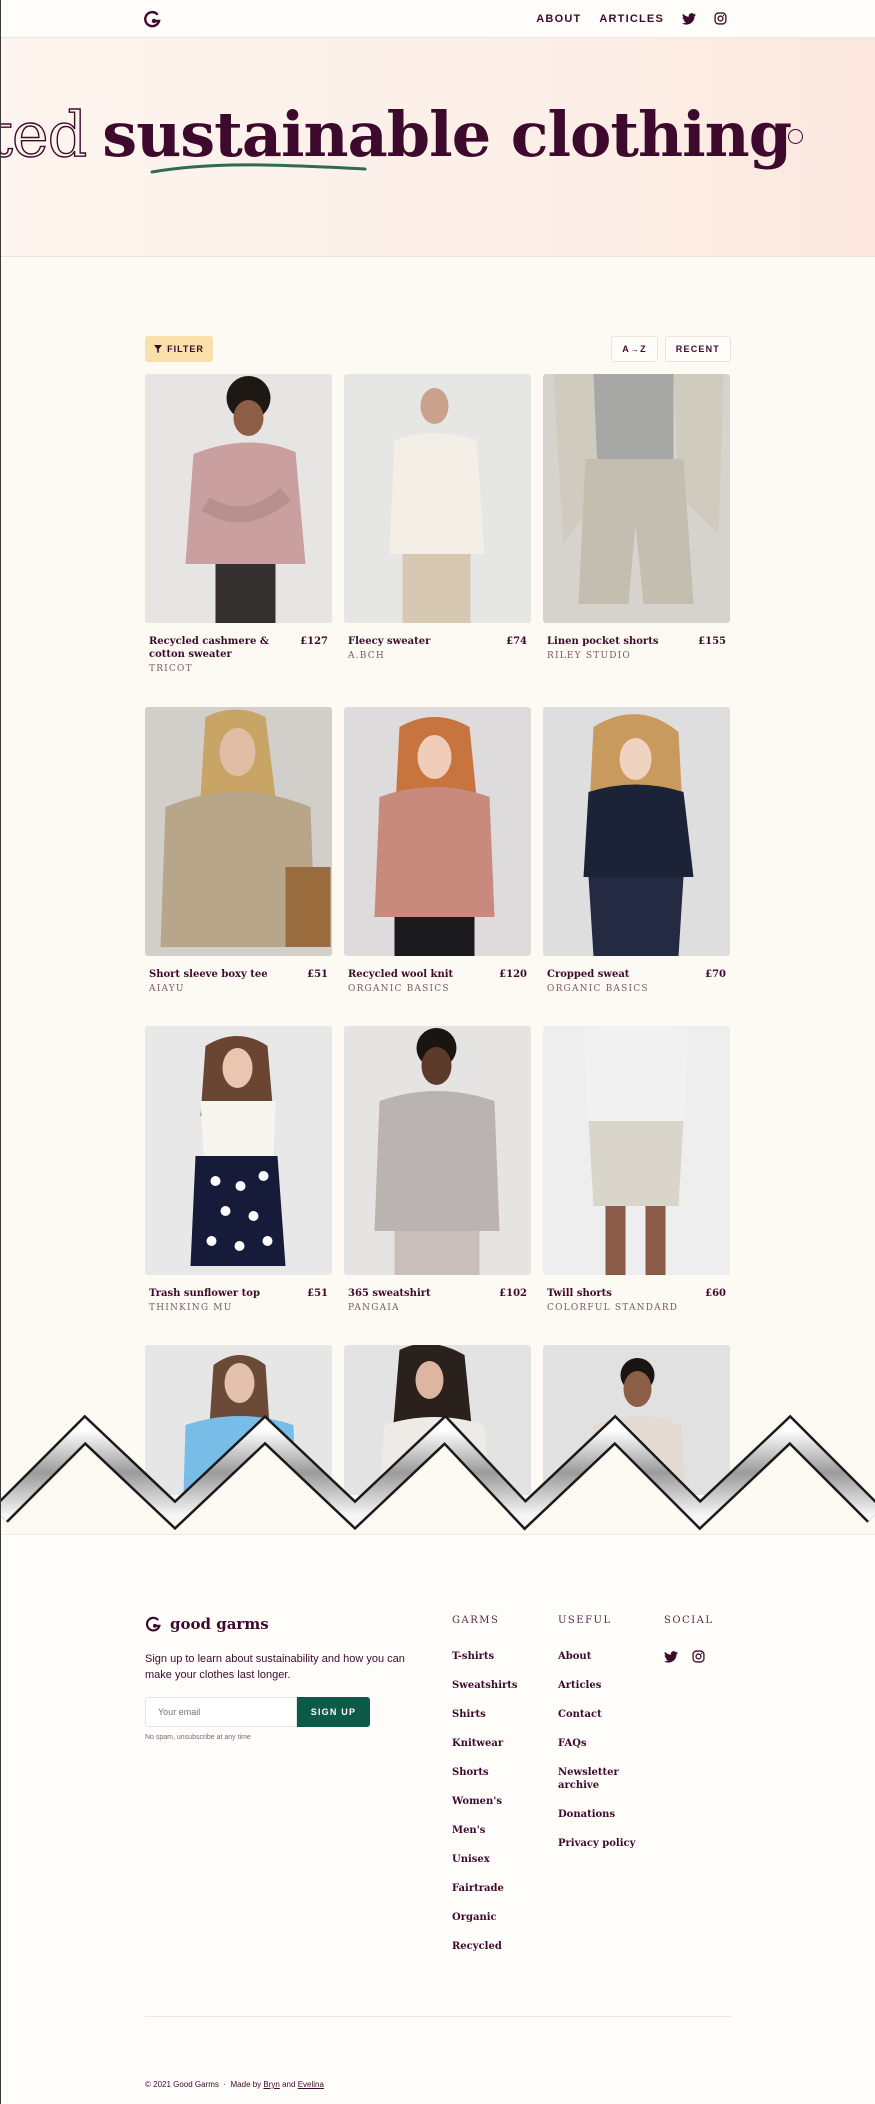 The height and width of the screenshot is (2104, 875). I want to click on newsletter-note: No spam, unsubscribe at any time, so click(198, 1737).